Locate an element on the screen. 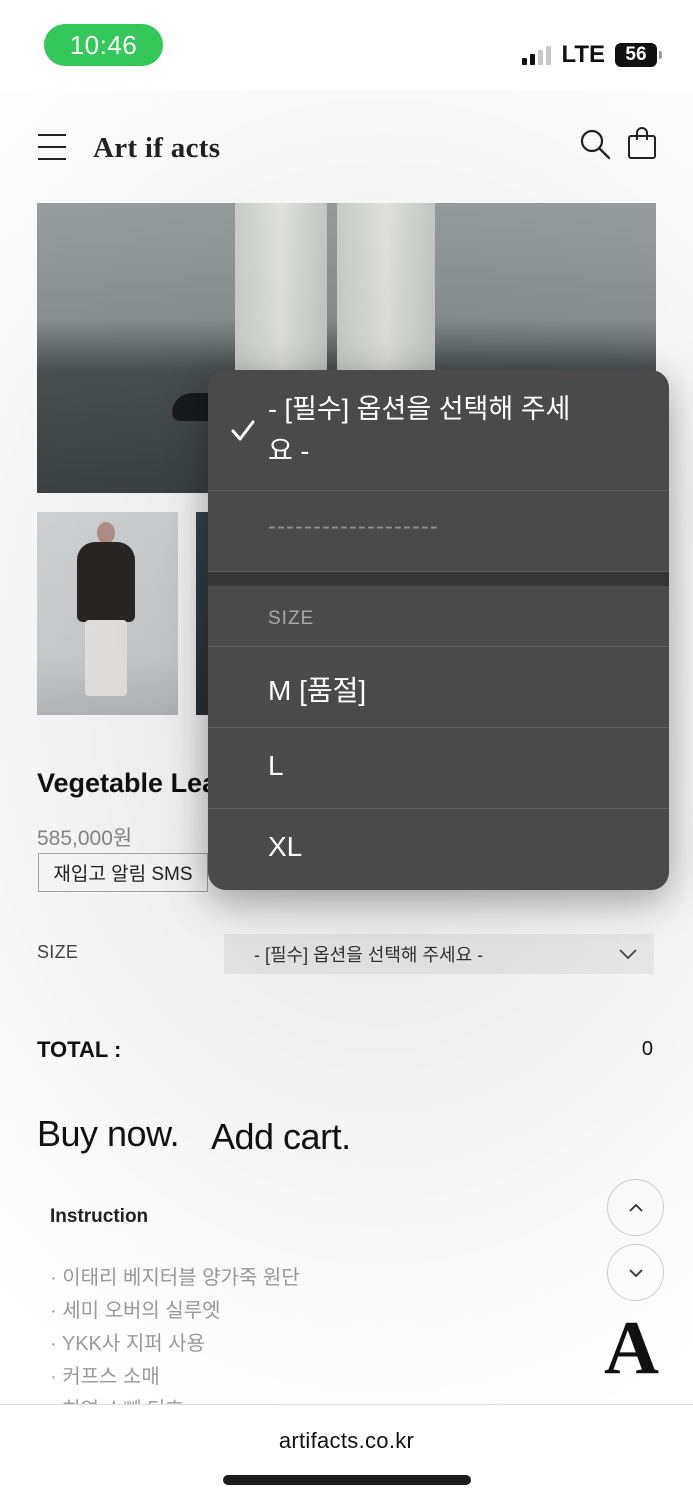  picker-option-l: L is located at coordinates (438, 768).